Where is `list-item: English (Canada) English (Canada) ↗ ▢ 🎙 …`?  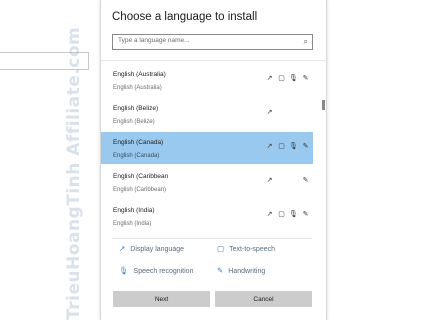
list-item: English (Canada) English (Canada) ↗ ▢ 🎙 … is located at coordinates (207, 148).